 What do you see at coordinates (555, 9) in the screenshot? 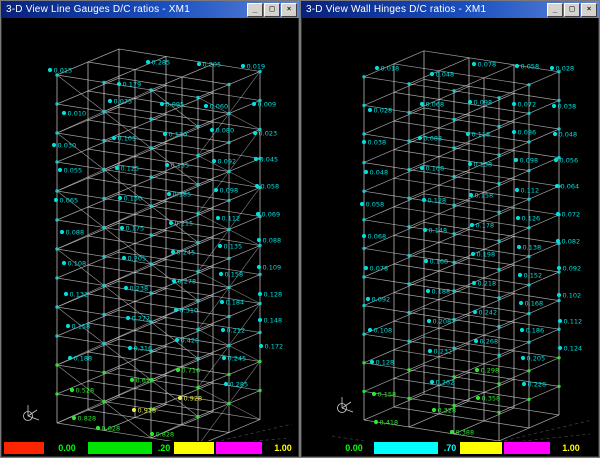
I see `minimize-button: _` at bounding box center [555, 9].